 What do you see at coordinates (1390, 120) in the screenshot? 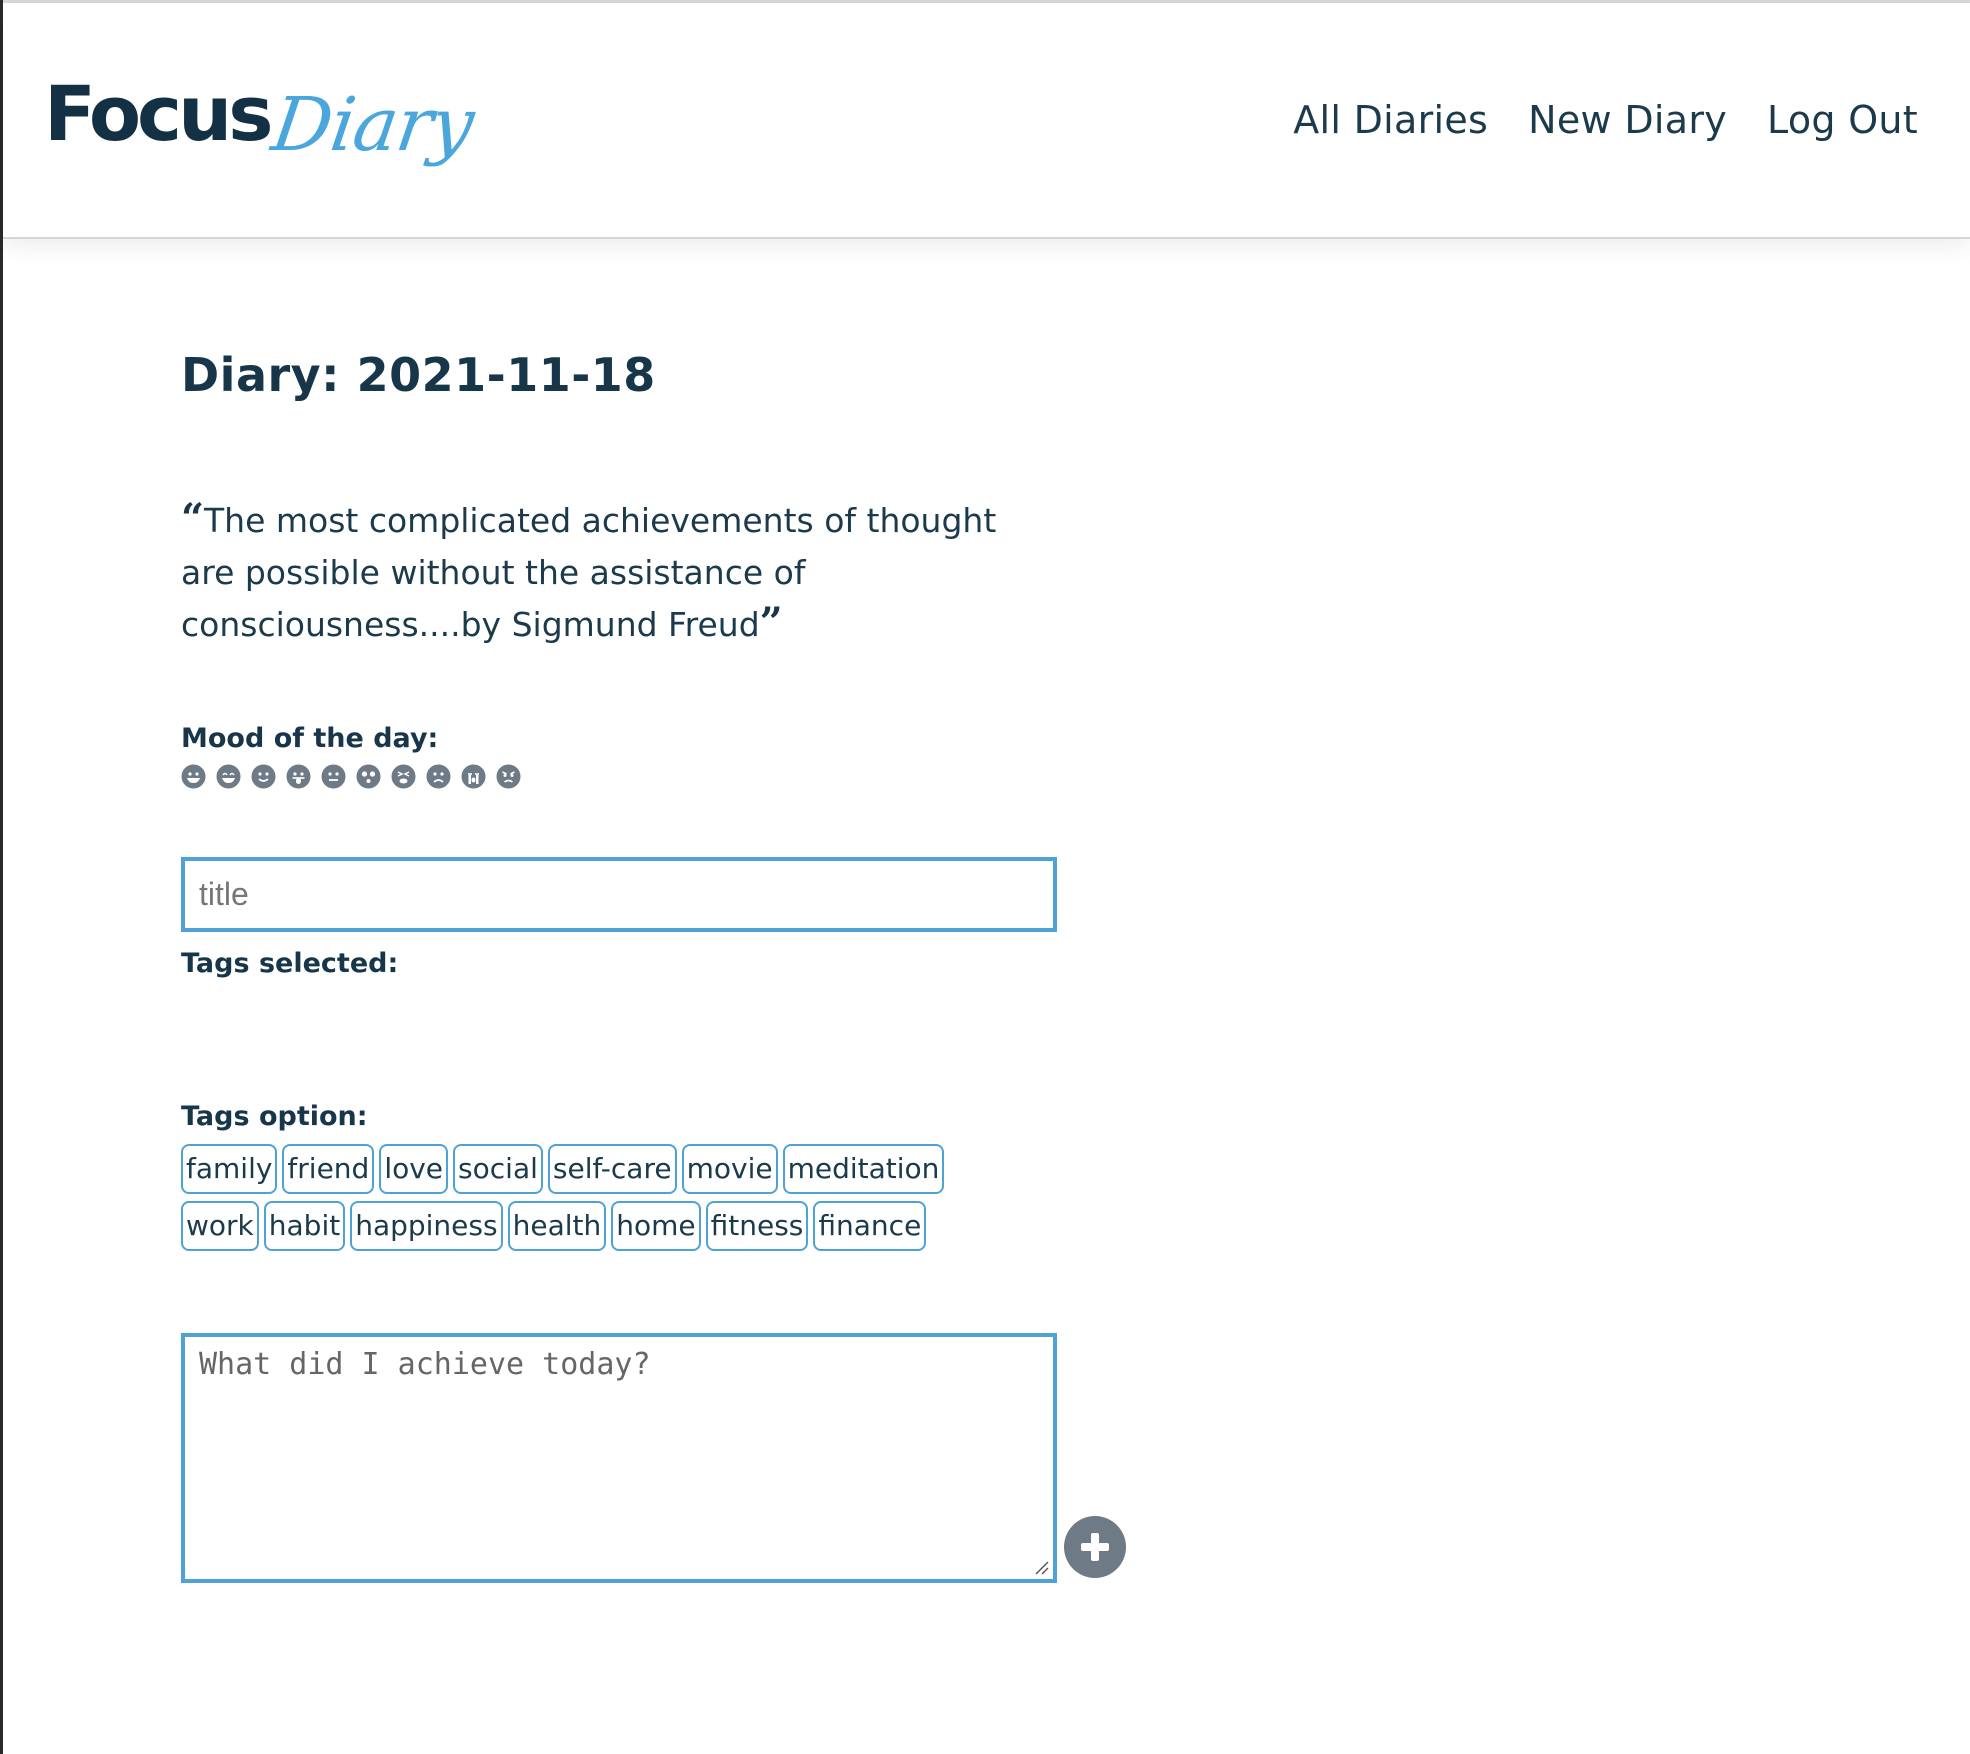
I see `nav-all-diaries-link: All Diaries` at bounding box center [1390, 120].